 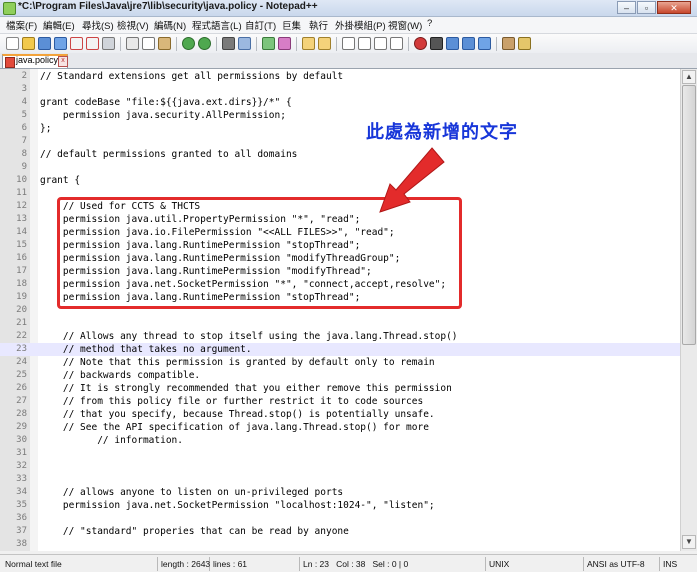 I want to click on copy-icon, so click(x=148, y=43).